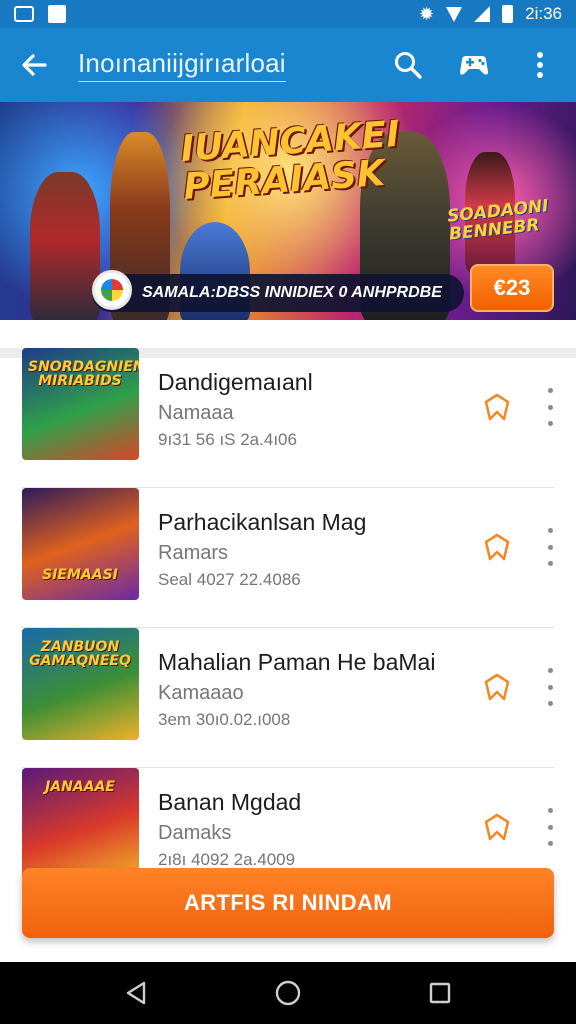 Image resolution: width=576 pixels, height=1024 pixels. Describe the element at coordinates (292, 292) in the screenshot. I see `banner-promo-text: SAMALA:DBSS INNIDIEX 0 ANHPRDBE` at that location.